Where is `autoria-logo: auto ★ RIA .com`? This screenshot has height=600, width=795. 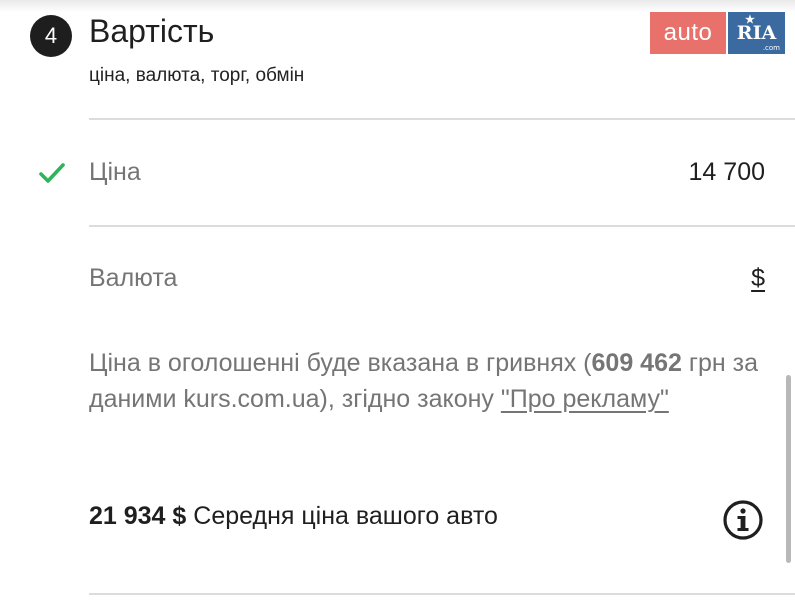 autoria-logo: auto ★ RIA .com is located at coordinates (717, 33).